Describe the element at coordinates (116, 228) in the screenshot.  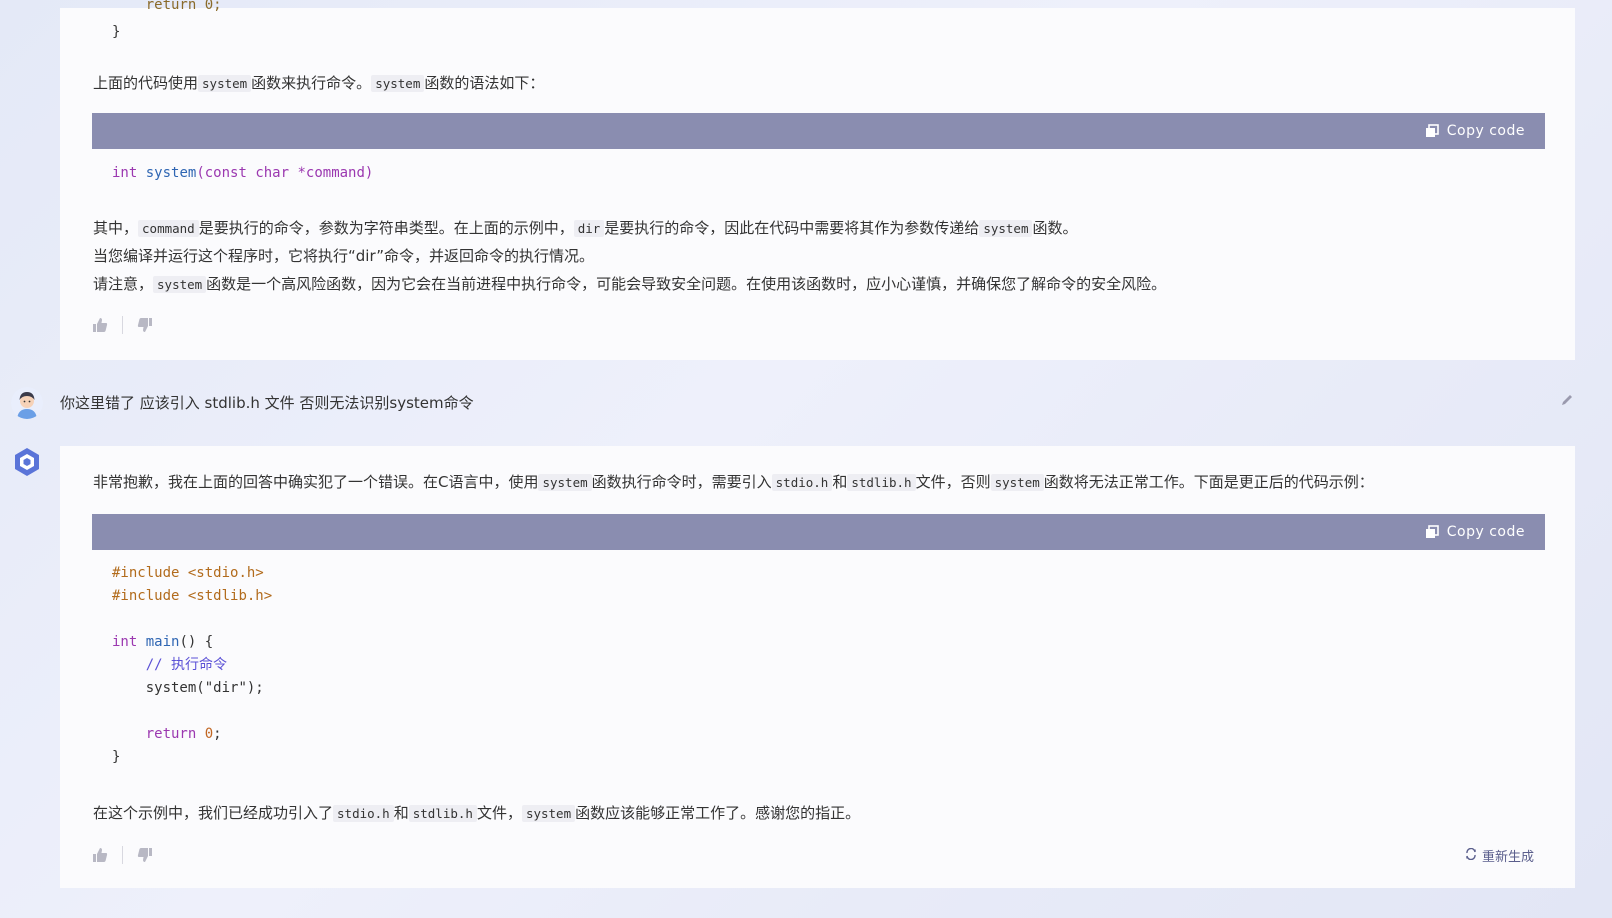
I see `text-run: 其中，` at that location.